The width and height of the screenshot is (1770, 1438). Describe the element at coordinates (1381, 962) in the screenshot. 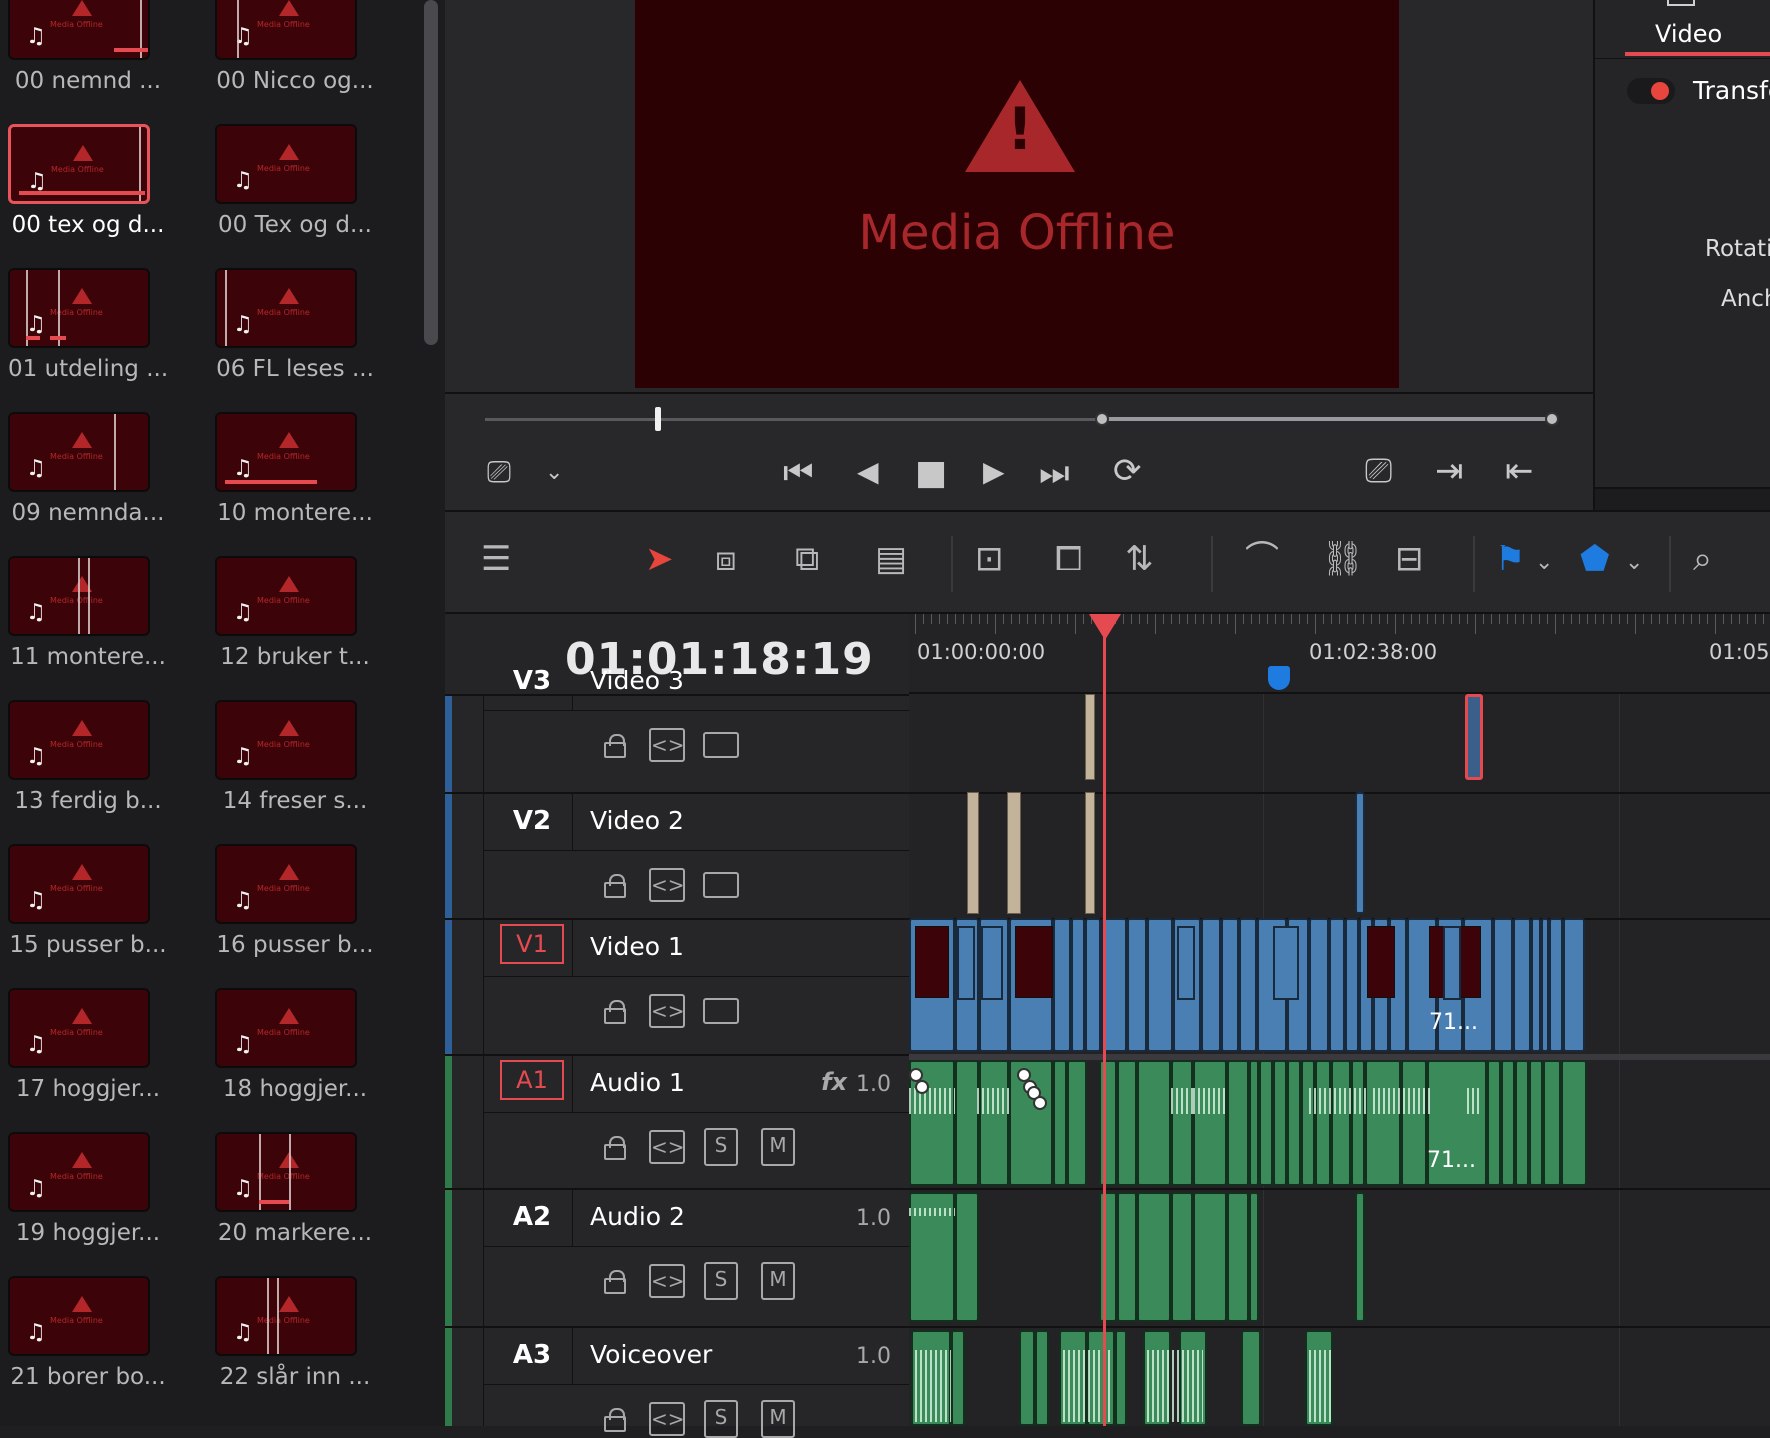

I see `offline-clip-thumb` at that location.